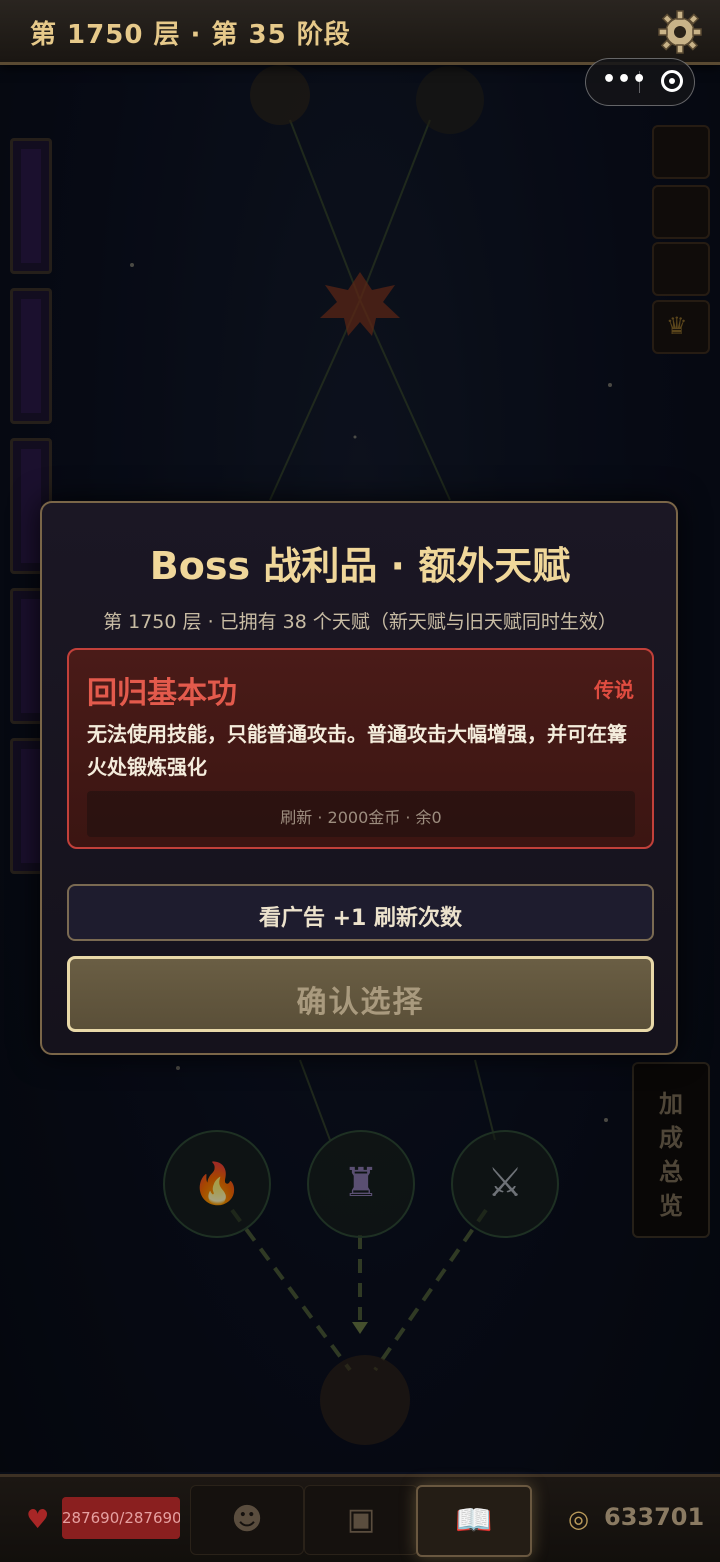 The height and width of the screenshot is (1562, 720). Describe the element at coordinates (680, 32) in the screenshot. I see `gear-icon` at that location.